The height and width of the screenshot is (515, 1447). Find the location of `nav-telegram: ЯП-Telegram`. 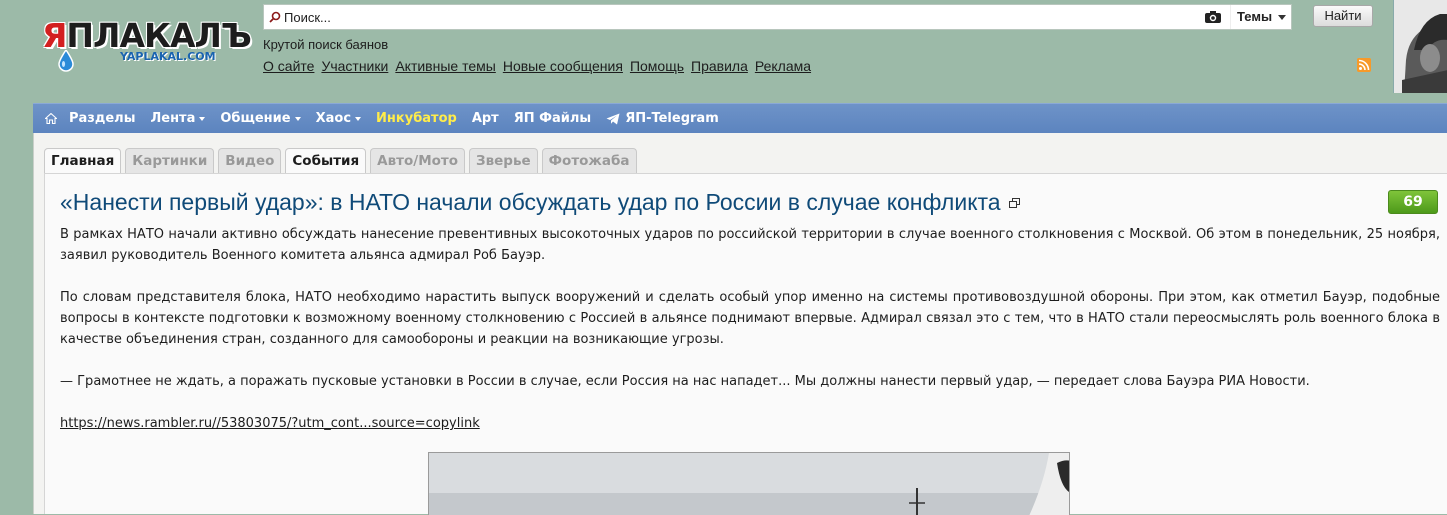

nav-telegram: ЯП-Telegram is located at coordinates (662, 118).